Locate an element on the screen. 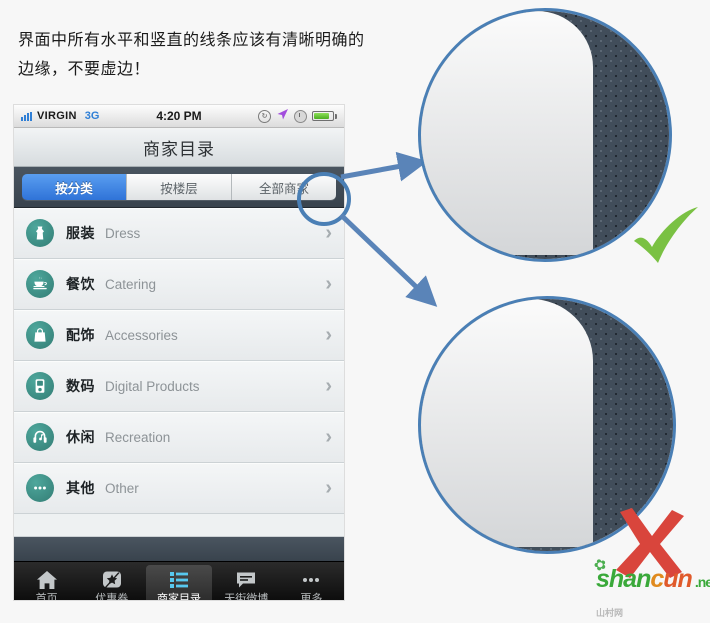  segment-tab-label: 按分类 is located at coordinates (74, 188).